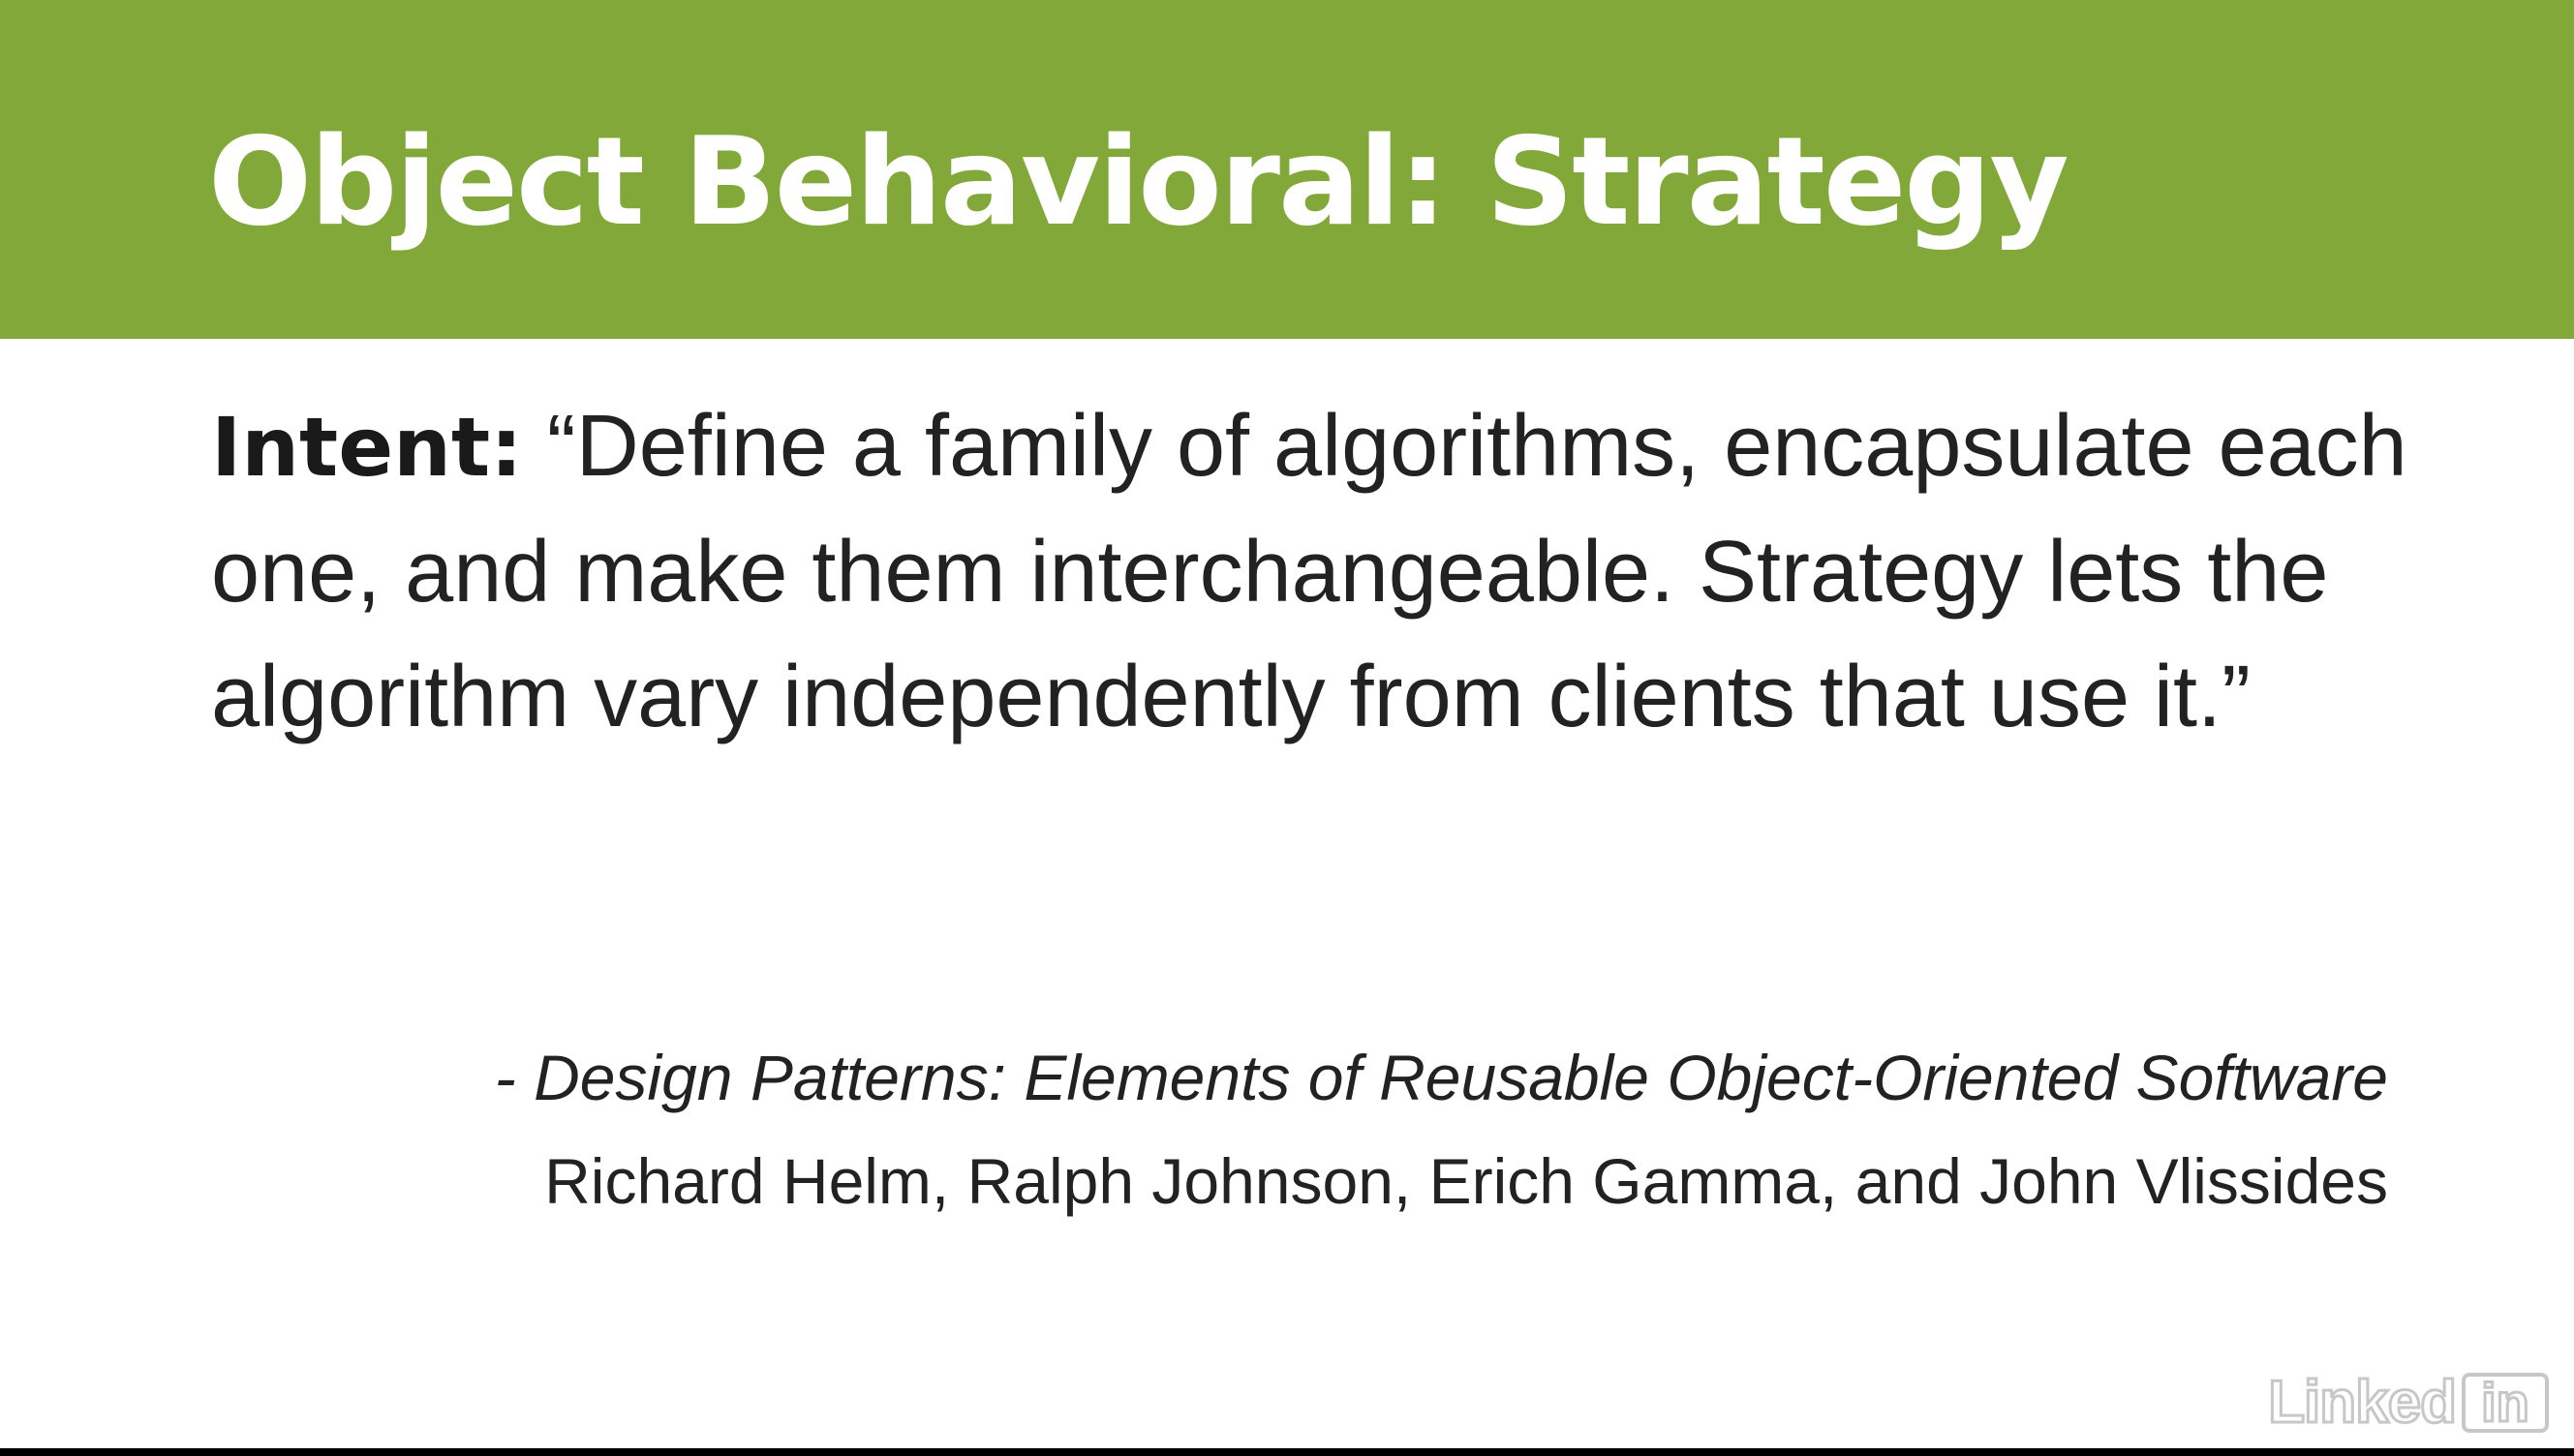 The width and height of the screenshot is (2574, 1456). I want to click on linkedin-logo-word: Linked, so click(2363, 1403).